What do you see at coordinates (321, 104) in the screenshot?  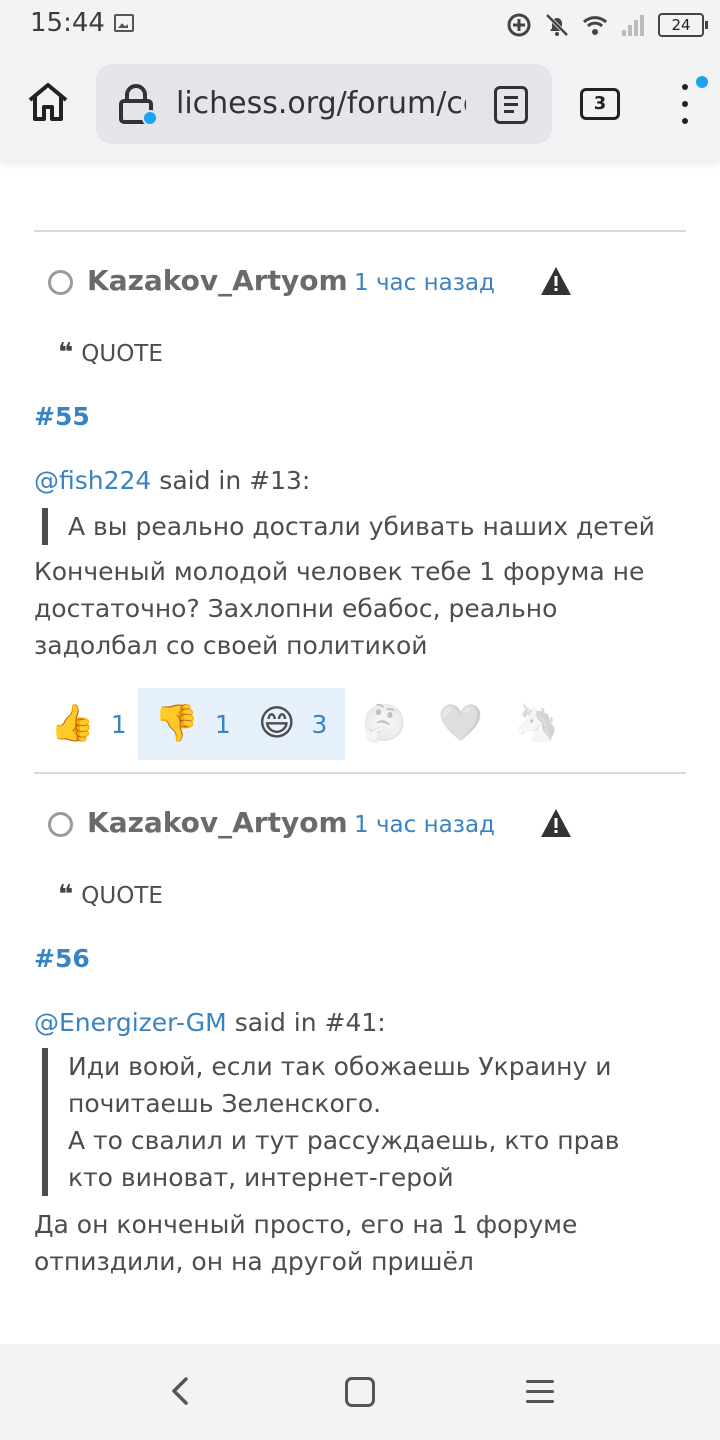 I see `url-text: lichess.org/forum/con` at bounding box center [321, 104].